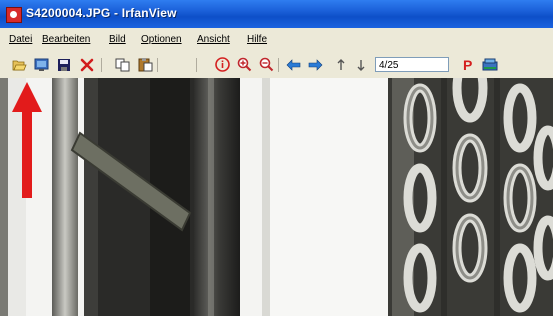 The height and width of the screenshot is (316, 553). What do you see at coordinates (244, 64) in the screenshot?
I see `zoom-in-icon` at bounding box center [244, 64].